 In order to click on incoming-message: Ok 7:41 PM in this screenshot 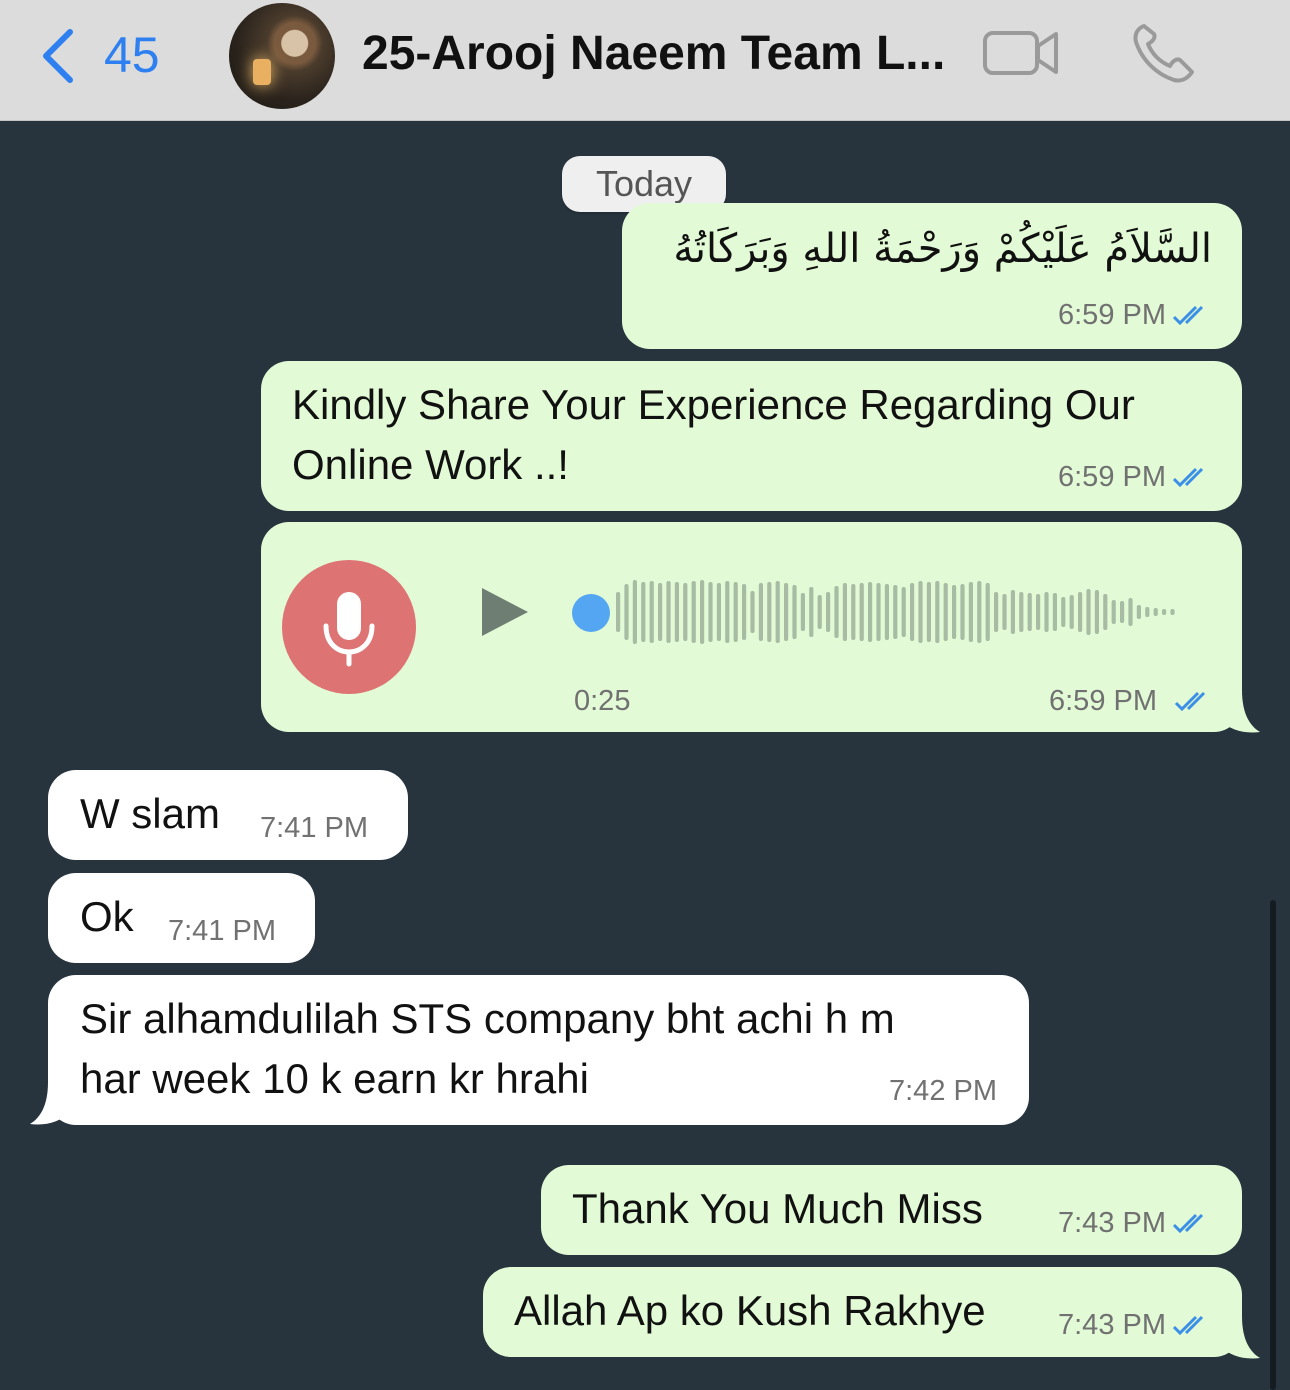, I will do `click(181, 918)`.